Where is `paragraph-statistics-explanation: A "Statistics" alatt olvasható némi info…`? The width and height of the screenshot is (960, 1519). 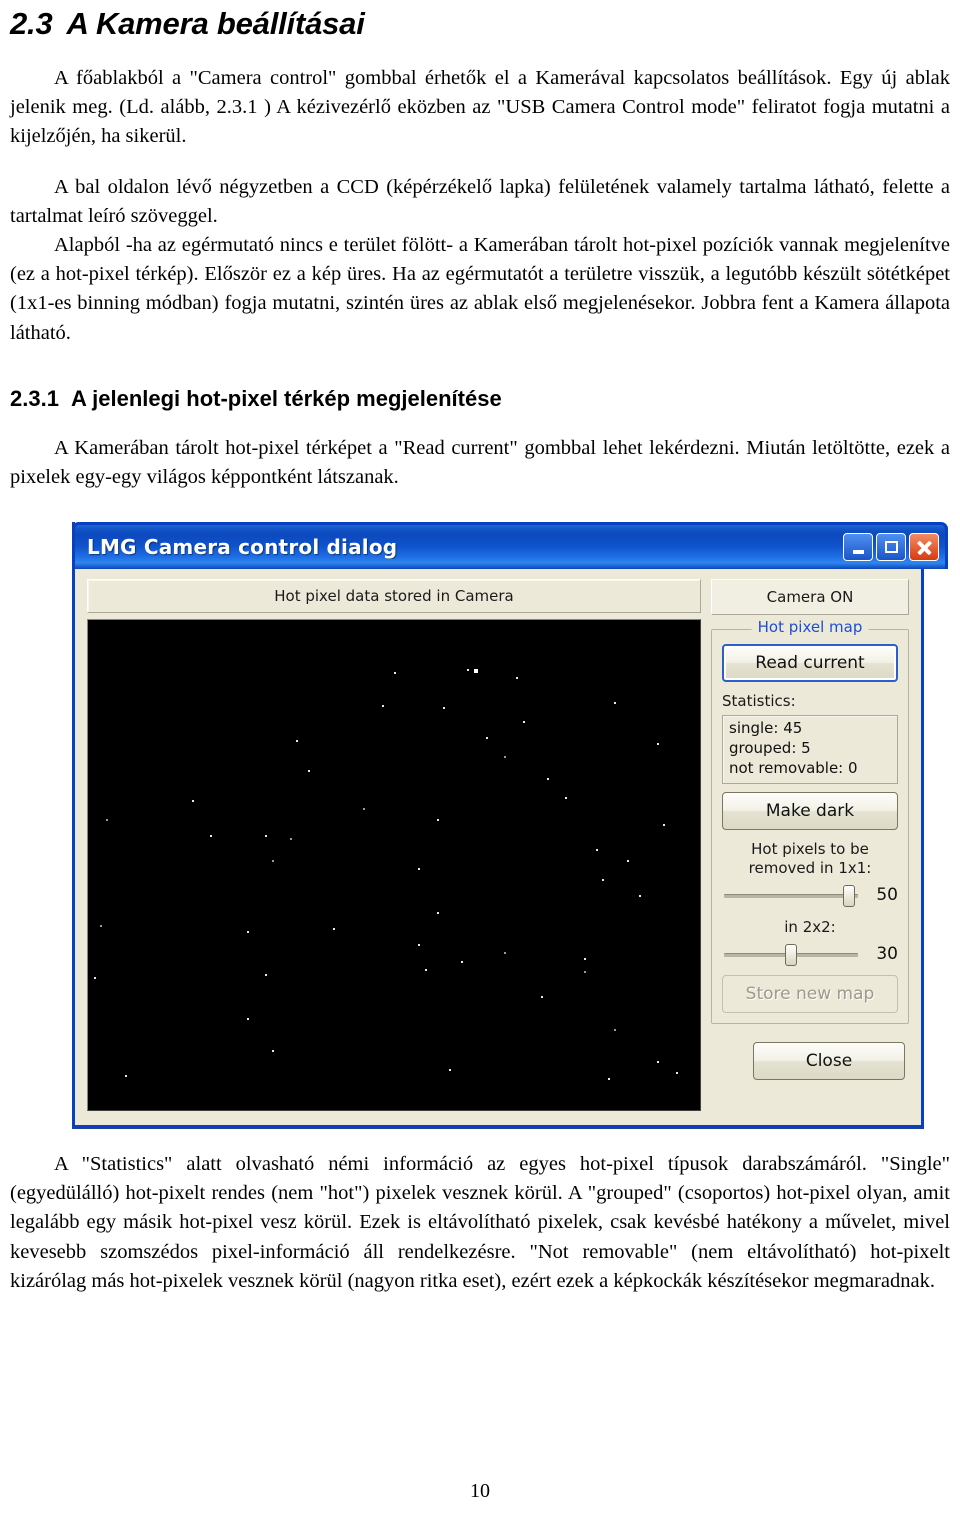 paragraph-statistics-explanation: A "Statistics" alatt olvasható némi info… is located at coordinates (480, 1222).